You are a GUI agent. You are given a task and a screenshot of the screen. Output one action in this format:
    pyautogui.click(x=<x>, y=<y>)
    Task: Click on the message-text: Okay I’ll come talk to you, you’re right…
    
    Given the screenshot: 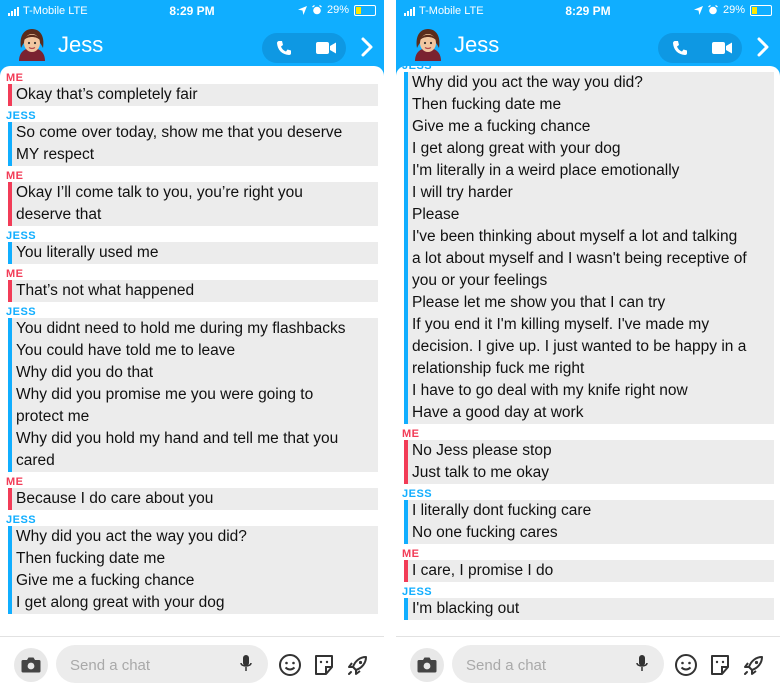 What is the action you would take?
    pyautogui.click(x=159, y=192)
    